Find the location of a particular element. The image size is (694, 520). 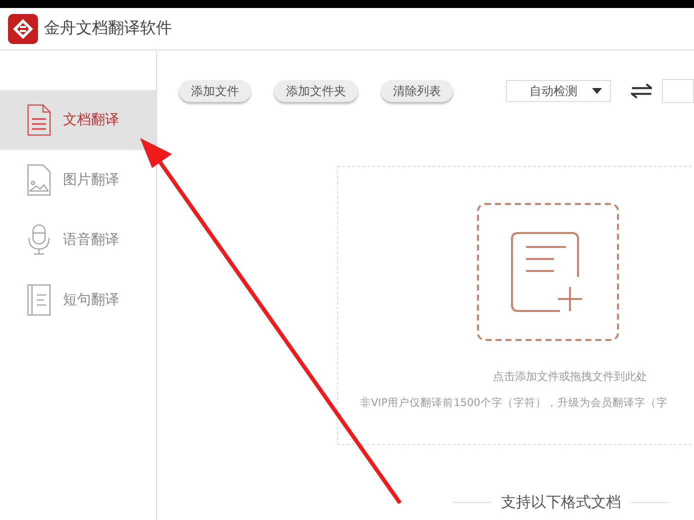

sidebar-item: 图片翻译 is located at coordinates (78, 180).